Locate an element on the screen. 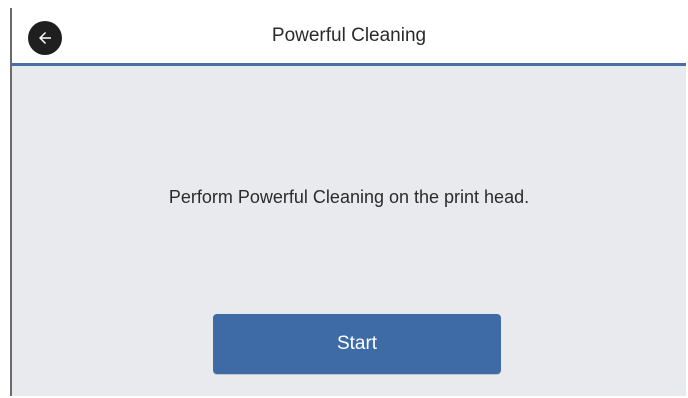 The height and width of the screenshot is (398, 688). start-button: Start is located at coordinates (357, 344).